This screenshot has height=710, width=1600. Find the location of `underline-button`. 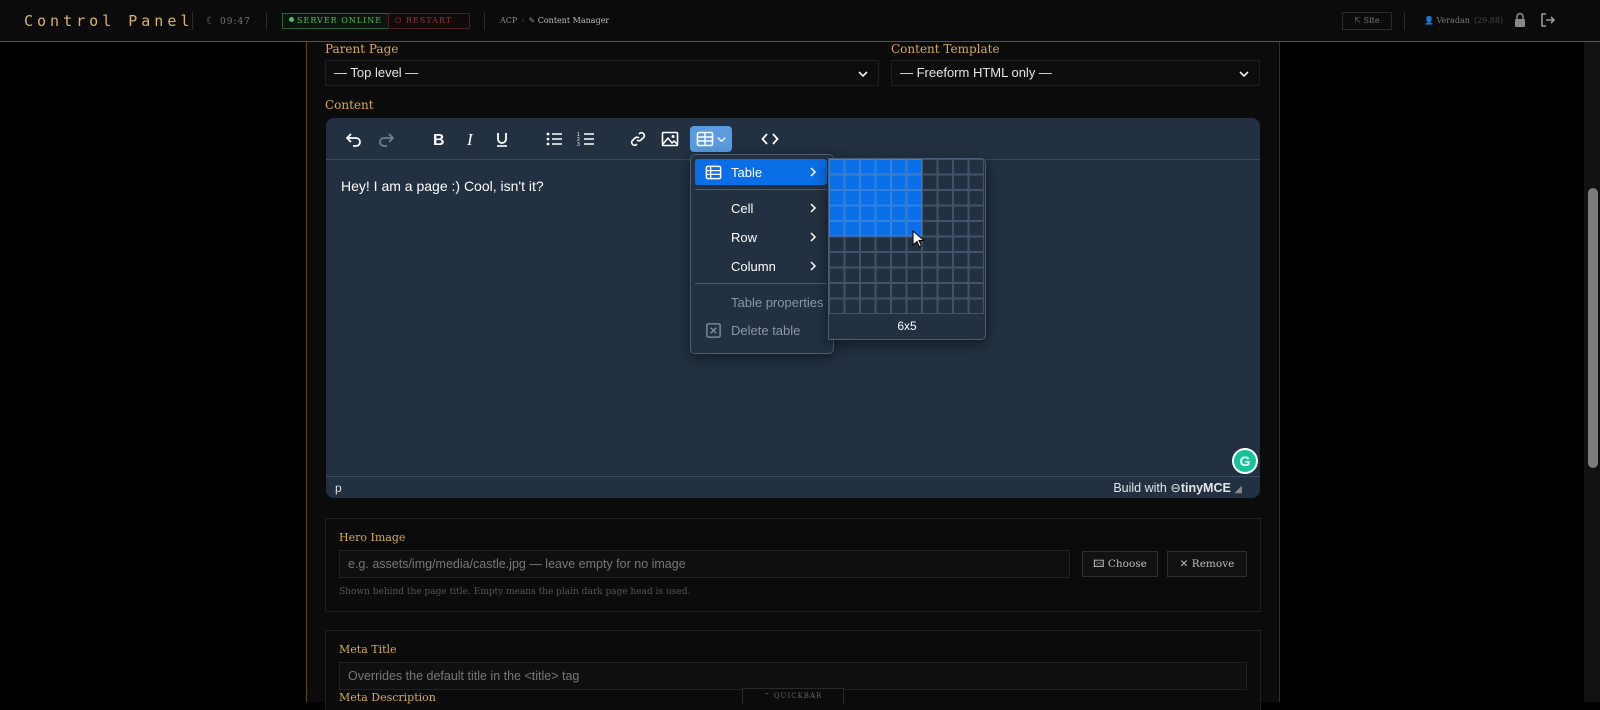

underline-button is located at coordinates (502, 139).